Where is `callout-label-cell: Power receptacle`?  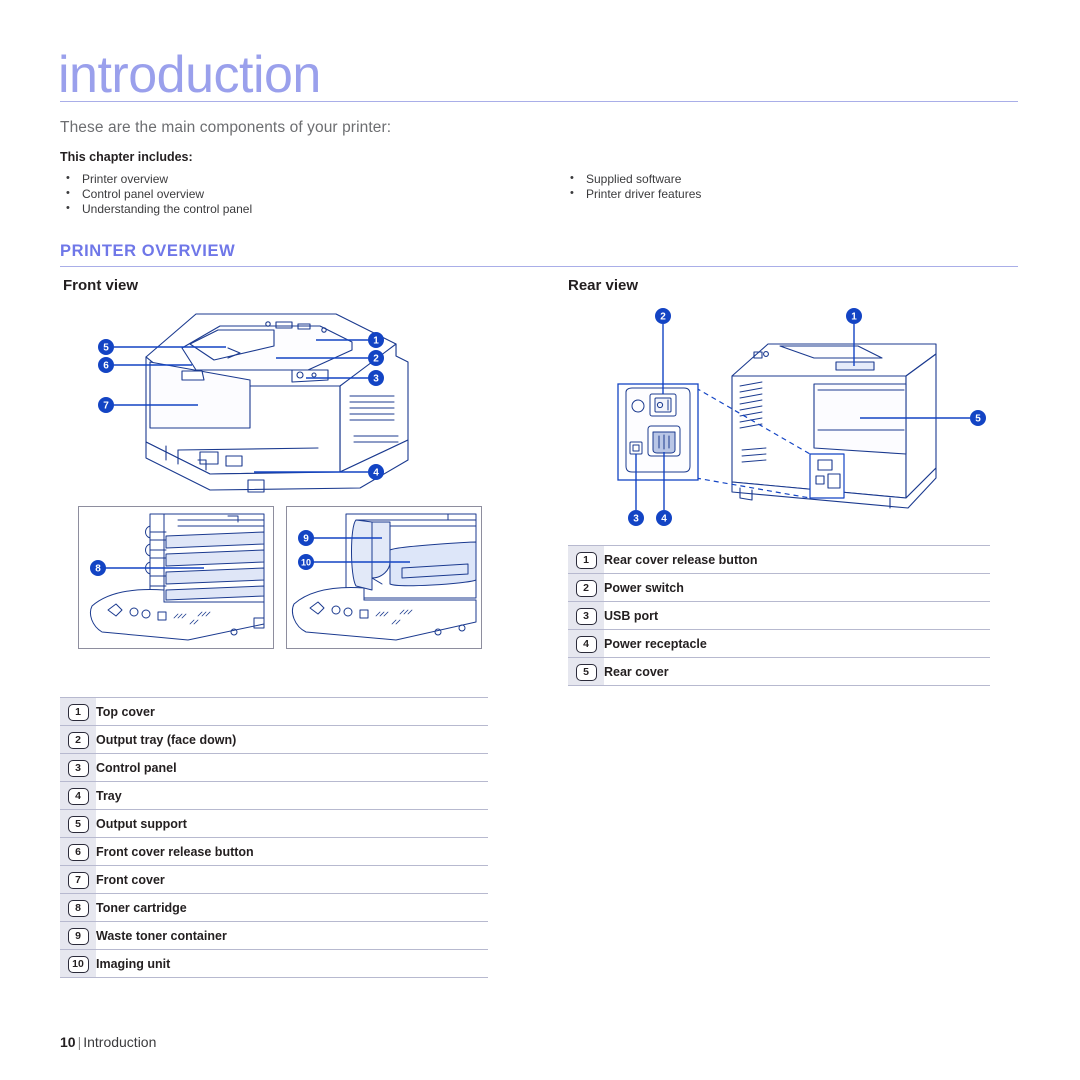 callout-label-cell: Power receptacle is located at coordinates (797, 643).